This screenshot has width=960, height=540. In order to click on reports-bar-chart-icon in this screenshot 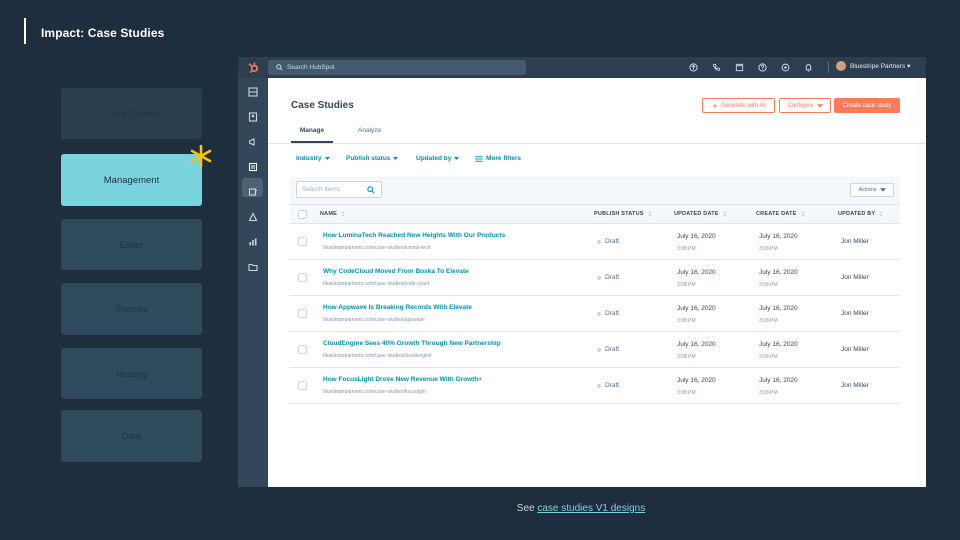, I will do `click(253, 242)`.